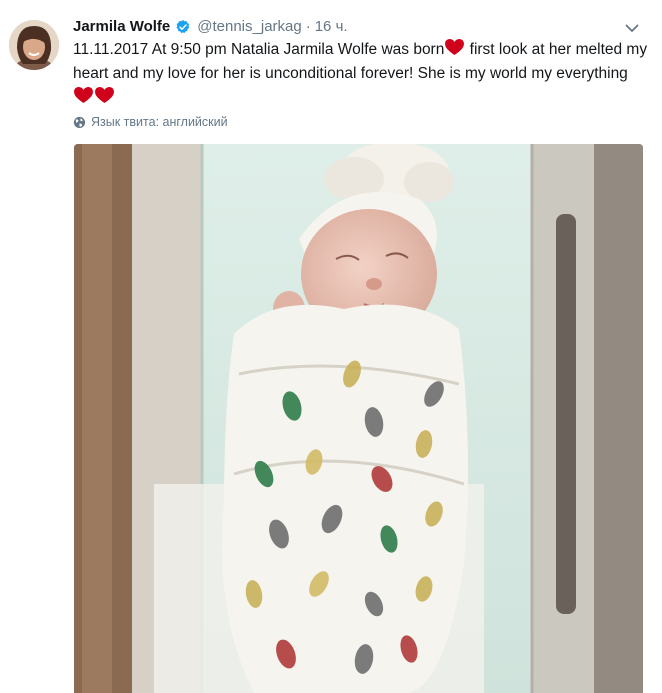 This screenshot has width=662, height=693. I want to click on tweet-header: Jarmila Wolfe @tennis_jarkag · 16 ч., so click(210, 27).